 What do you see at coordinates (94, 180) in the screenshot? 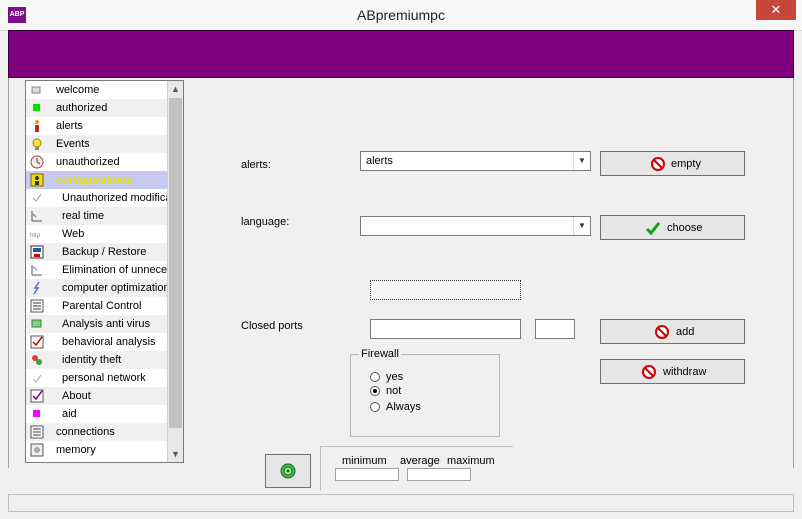
I see `sidebar-item-label: configurations` at bounding box center [94, 180].